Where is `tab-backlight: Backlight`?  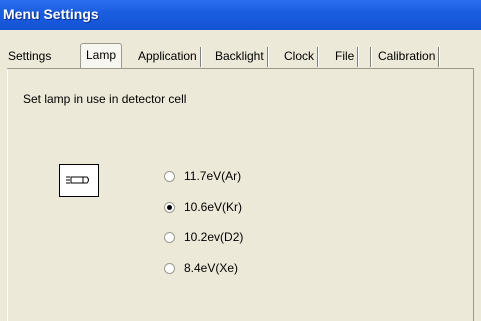 tab-backlight: Backlight is located at coordinates (241, 56).